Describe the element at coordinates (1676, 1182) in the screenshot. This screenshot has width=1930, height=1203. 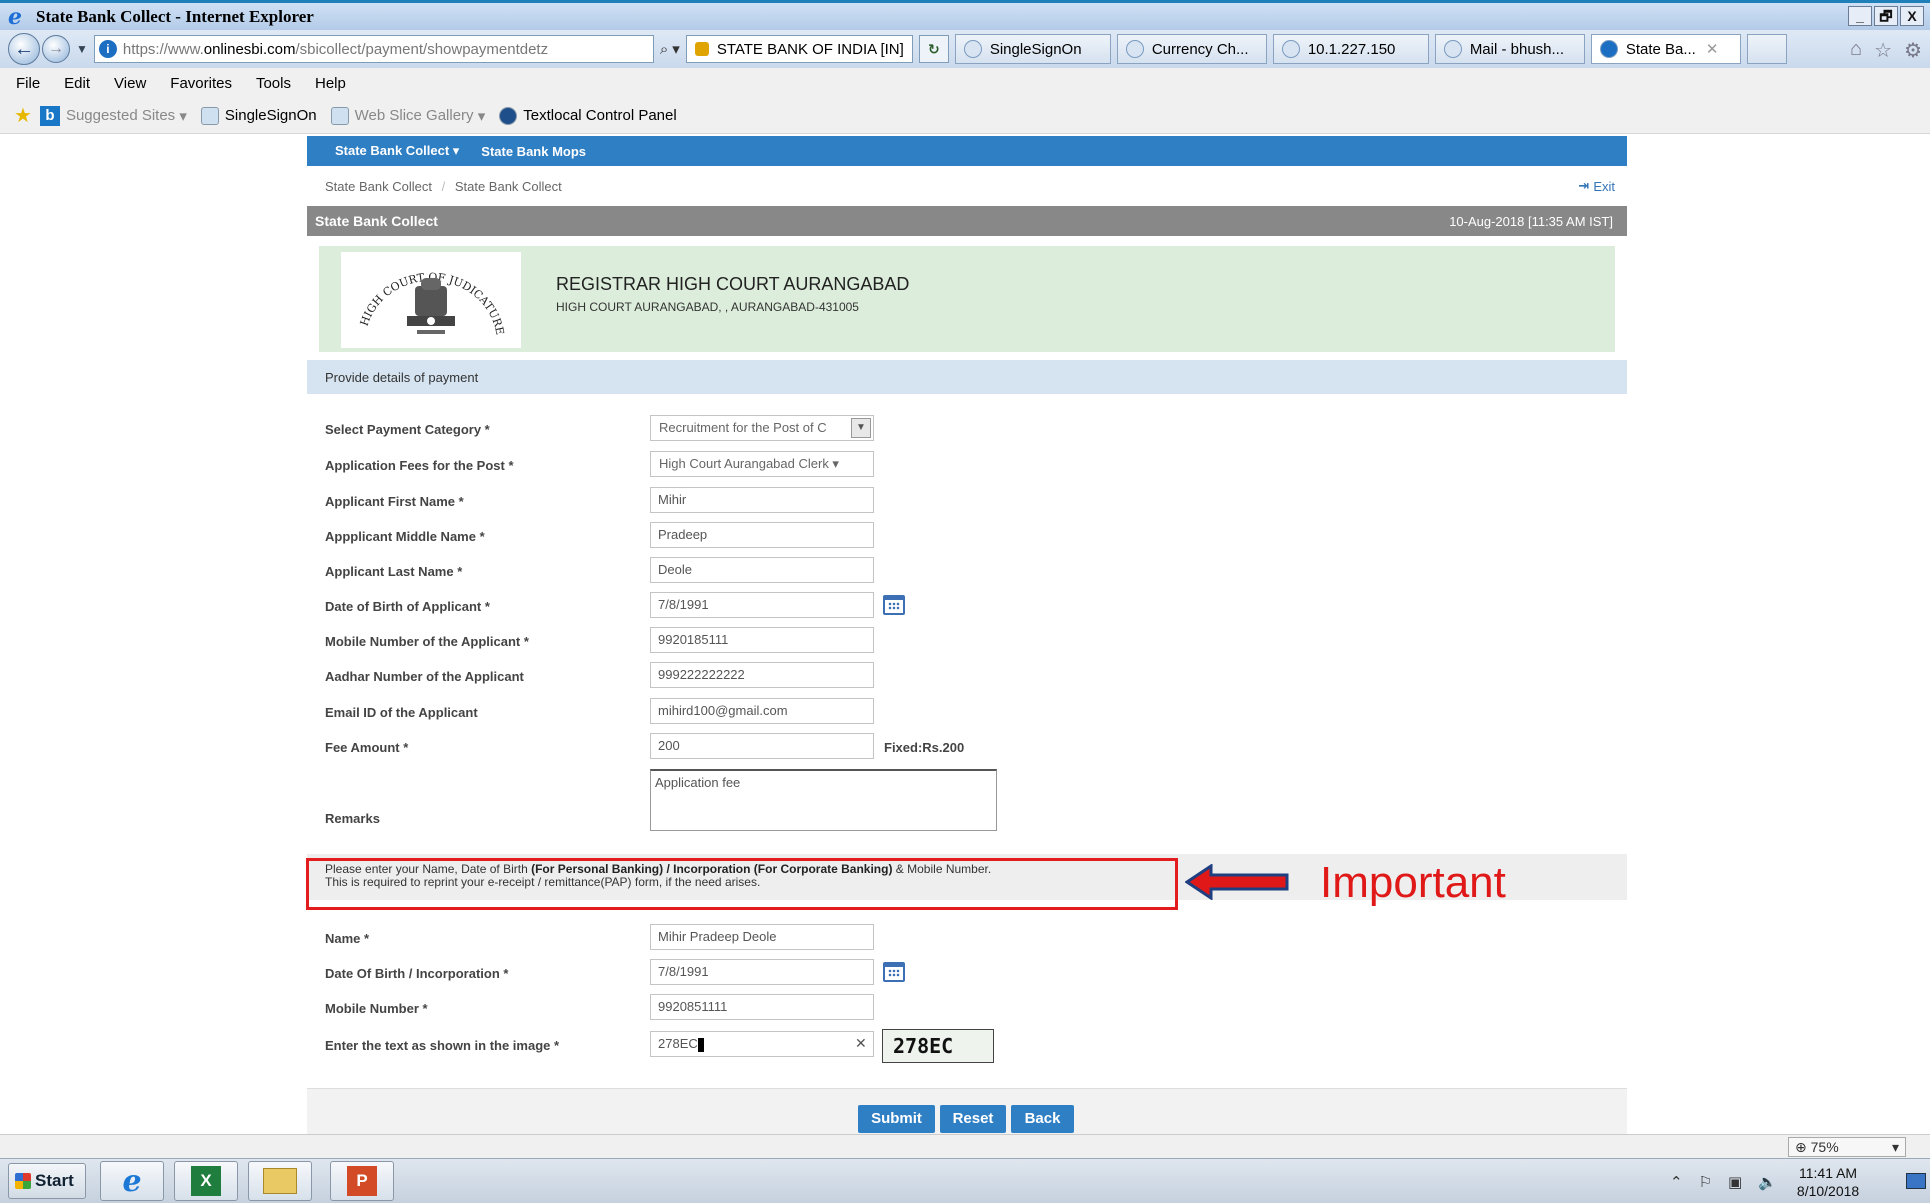
I see `chevron-up-icon: ⌃` at that location.